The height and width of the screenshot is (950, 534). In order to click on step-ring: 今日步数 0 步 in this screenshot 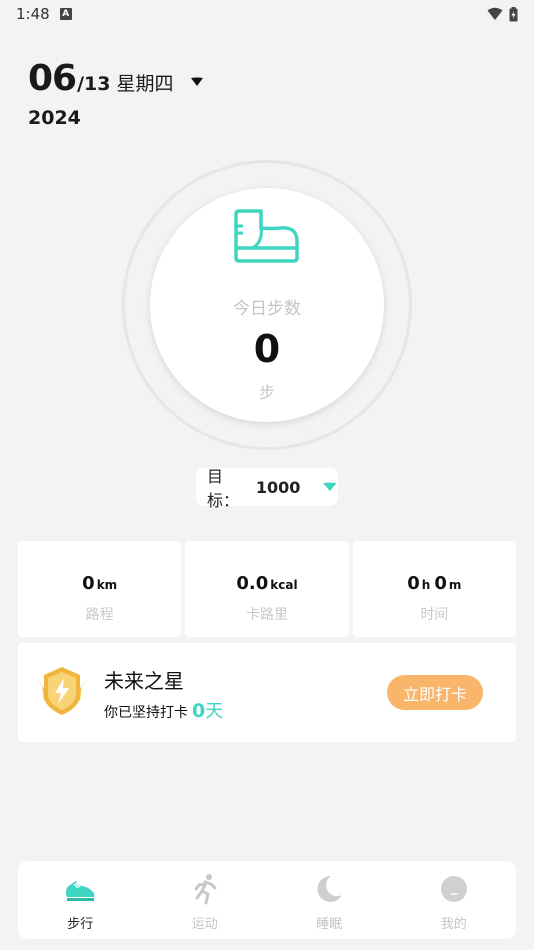, I will do `click(267, 305)`.